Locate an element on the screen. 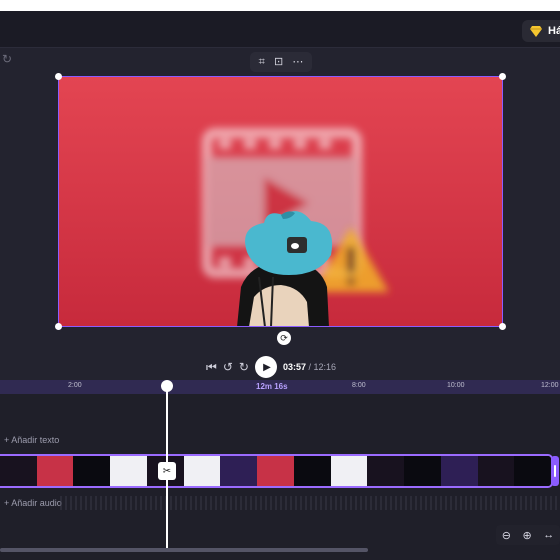 This screenshot has height=560, width=560. audio-placeholder is located at coordinates (310, 503).